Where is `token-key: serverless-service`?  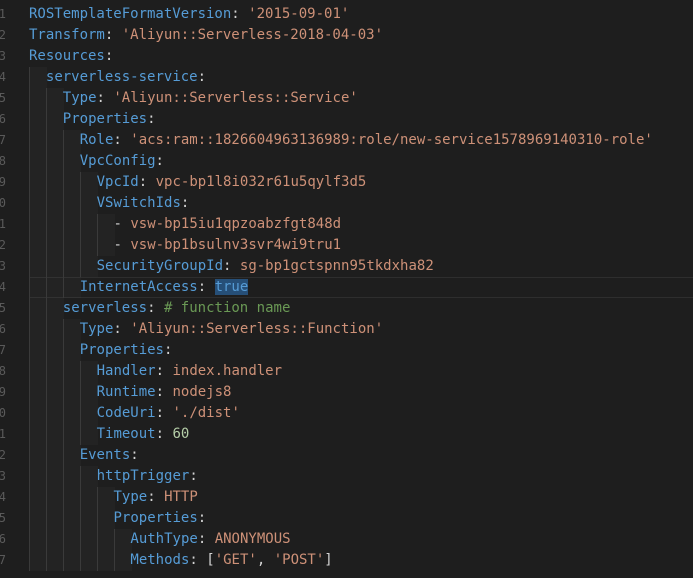 token-key: serverless-service is located at coordinates (121, 77).